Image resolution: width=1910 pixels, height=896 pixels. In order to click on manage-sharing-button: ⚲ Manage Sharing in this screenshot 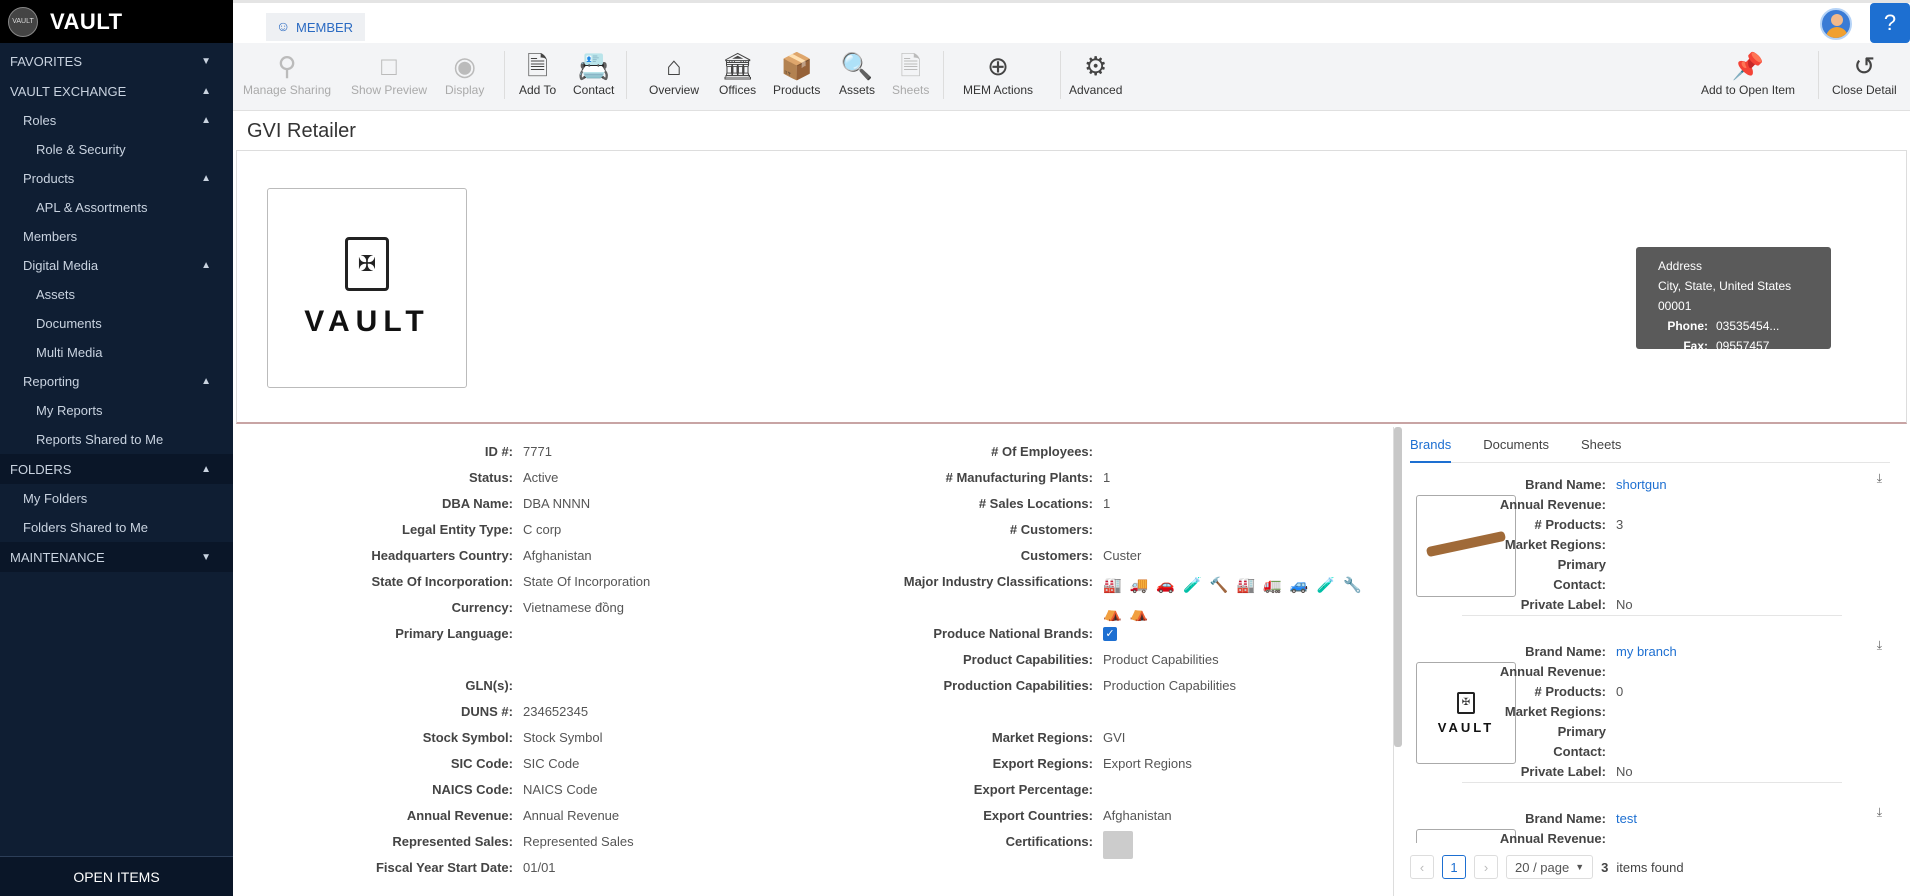, I will do `click(287, 77)`.